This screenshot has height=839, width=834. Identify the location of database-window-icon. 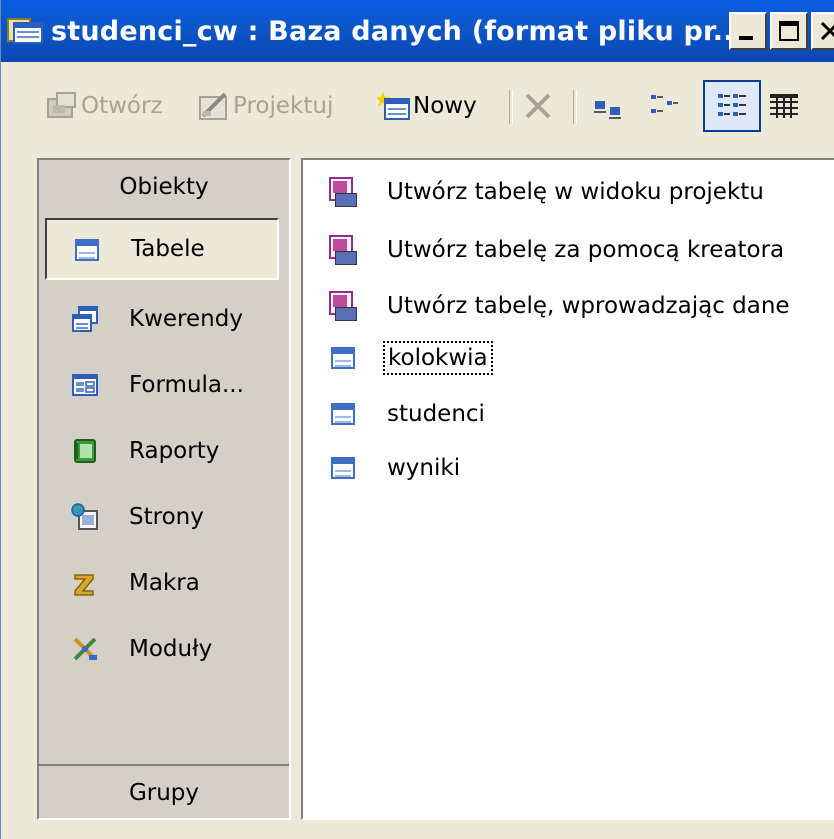
(26, 31).